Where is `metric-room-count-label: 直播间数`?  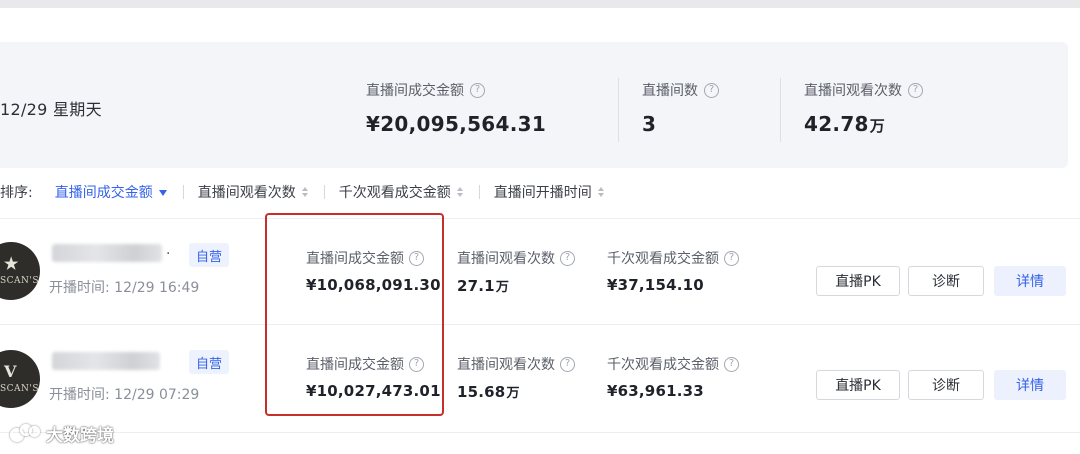
metric-room-count-label: 直播间数 is located at coordinates (670, 91).